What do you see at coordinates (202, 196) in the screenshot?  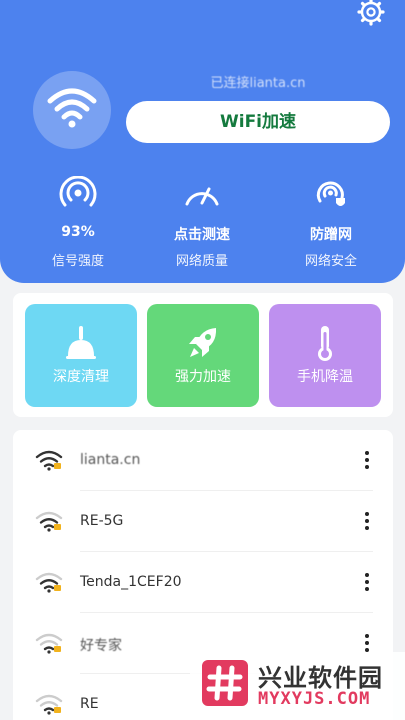 I see `speedometer-icon` at bounding box center [202, 196].